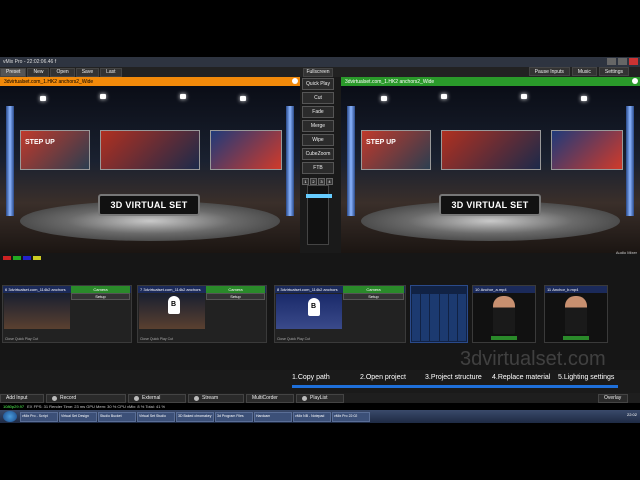  I want to click on transition-button: Merge, so click(318, 126).